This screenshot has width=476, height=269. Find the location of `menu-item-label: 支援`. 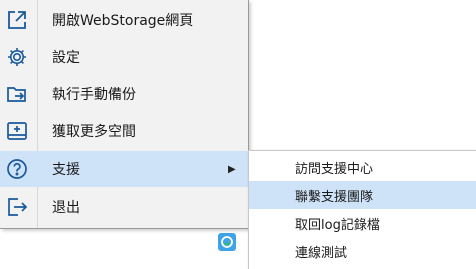

menu-item-label: 支援 is located at coordinates (66, 170).